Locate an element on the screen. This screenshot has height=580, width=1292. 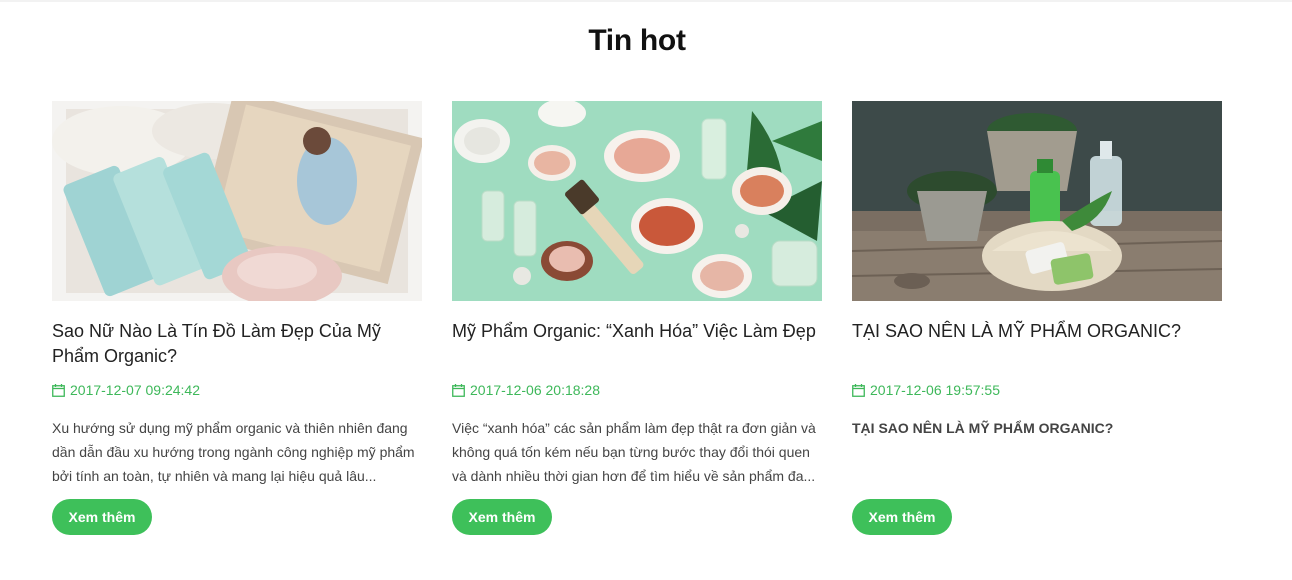
post-date: 2017-12-06 20:18:28 is located at coordinates (637, 390).